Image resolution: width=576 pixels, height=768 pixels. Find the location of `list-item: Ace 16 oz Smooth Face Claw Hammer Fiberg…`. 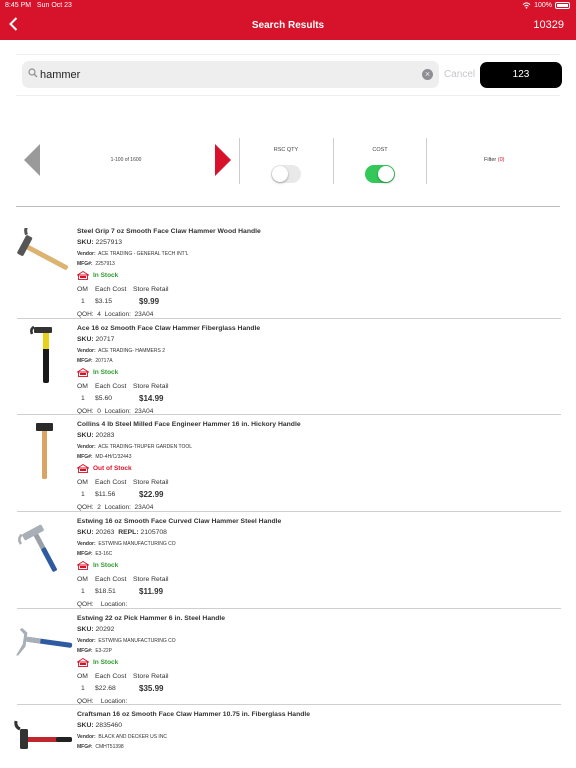

list-item: Ace 16 oz Smooth Face Claw Hammer Fiberg… is located at coordinates (288, 367).